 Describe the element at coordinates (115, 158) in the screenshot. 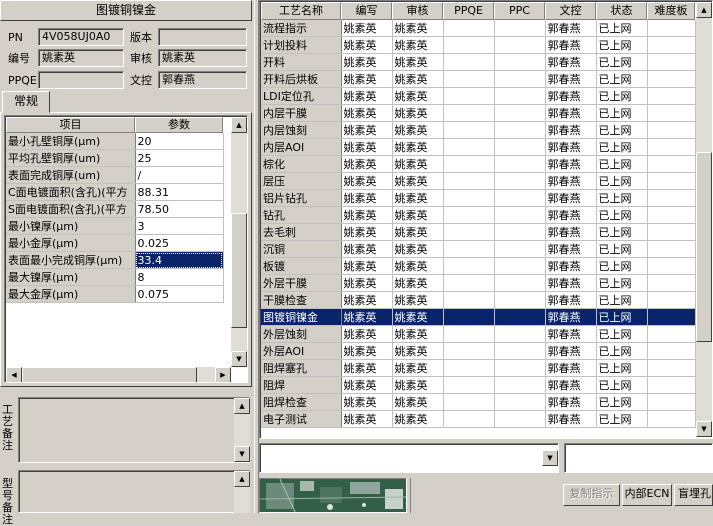

I see `param-row: 平均孔壁铜厚(um) 25` at that location.